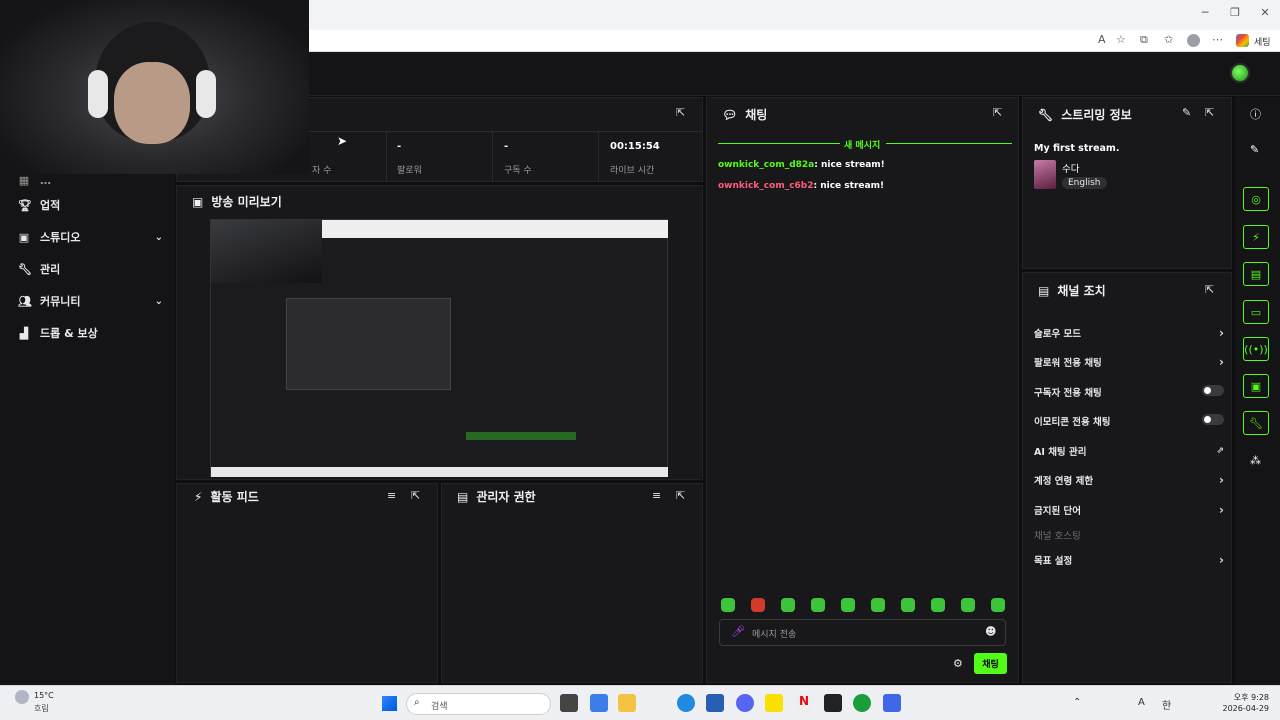 Image resolution: width=1280 pixels, height=720 pixels. I want to click on profile-avatar, so click(1193, 40).